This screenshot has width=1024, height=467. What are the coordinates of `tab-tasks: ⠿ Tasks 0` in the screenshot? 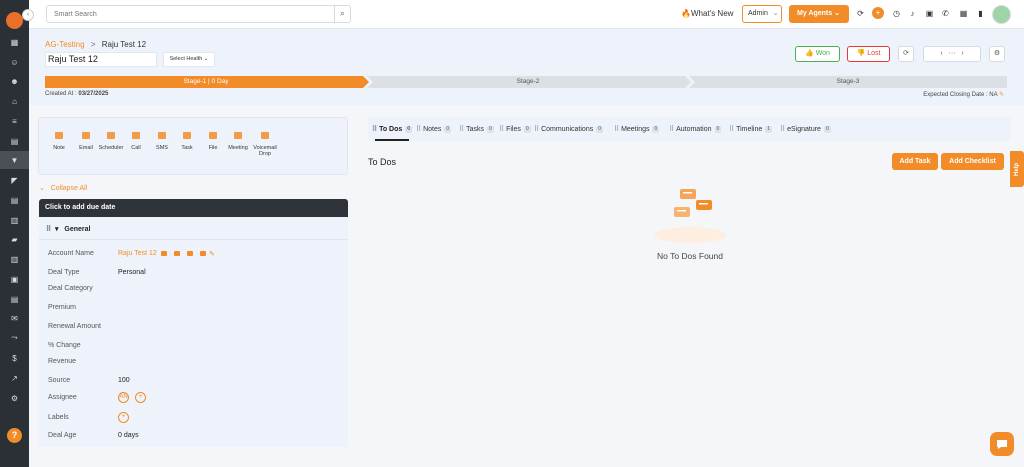 It's located at (476, 129).